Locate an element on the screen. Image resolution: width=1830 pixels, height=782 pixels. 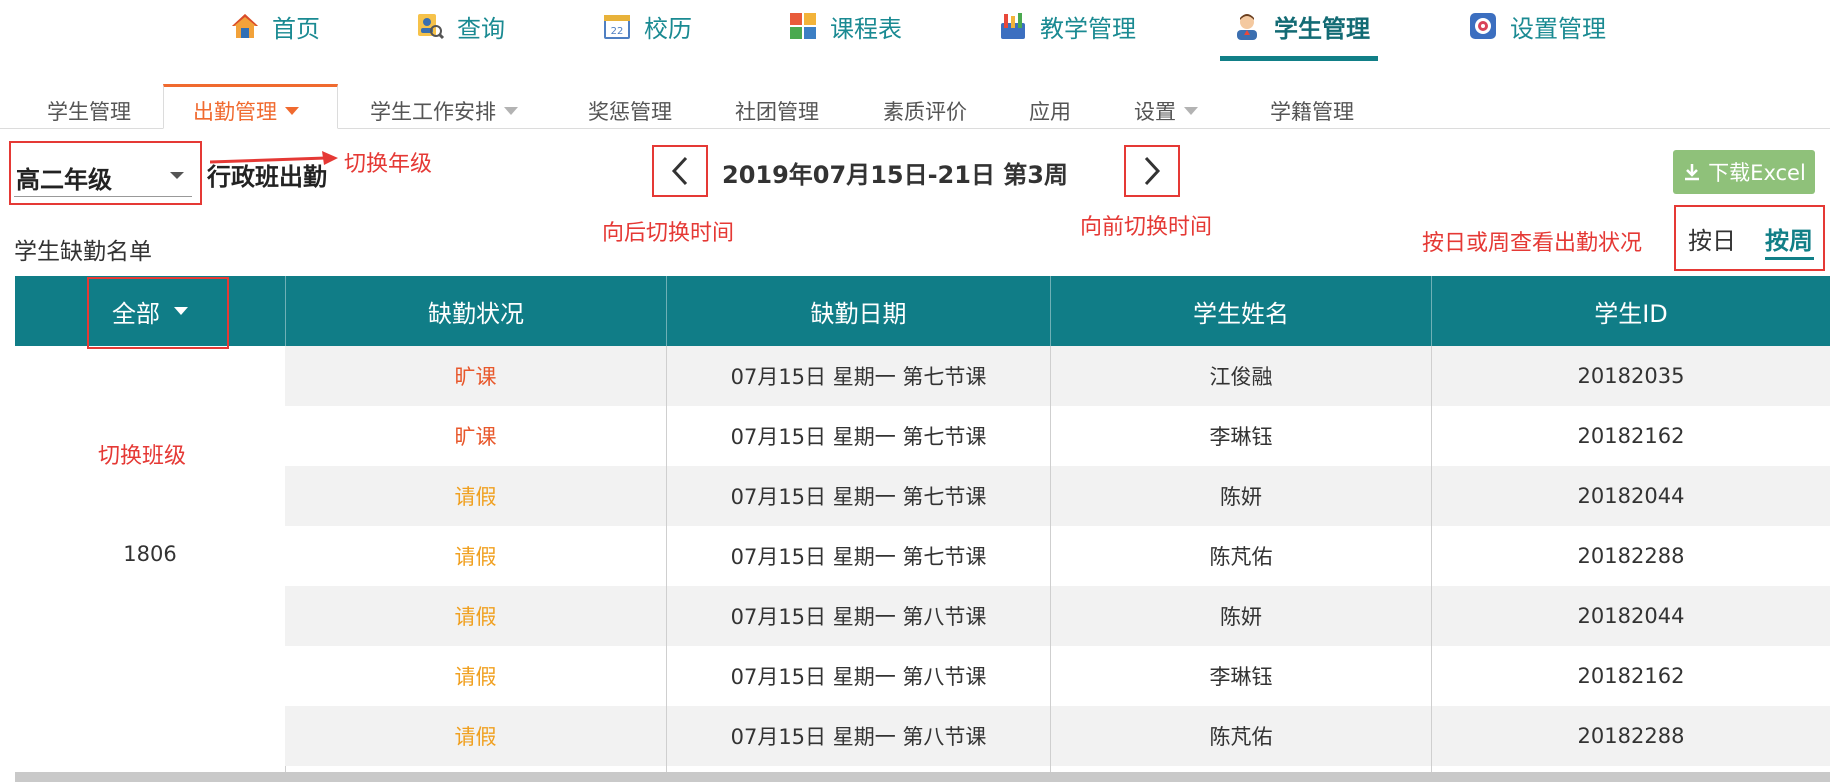
chevron-right-icon is located at coordinates (1152, 171).